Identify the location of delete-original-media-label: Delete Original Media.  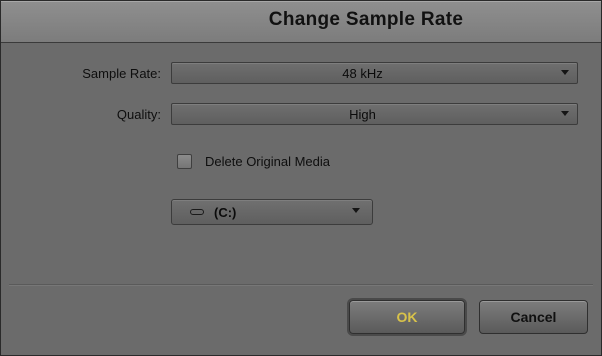
(267, 161).